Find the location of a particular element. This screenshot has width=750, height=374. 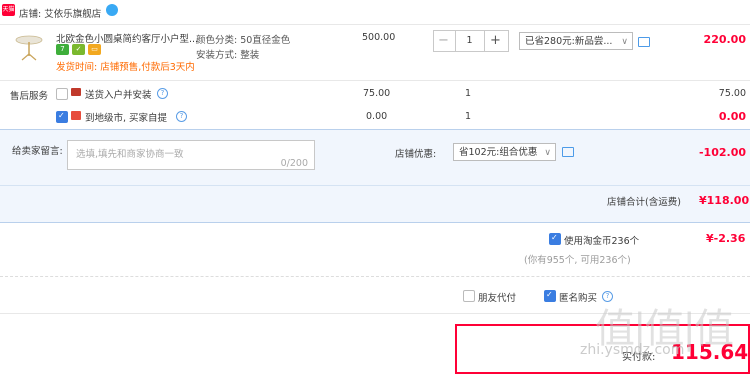

wangwang-chat-icon is located at coordinates (112, 10).